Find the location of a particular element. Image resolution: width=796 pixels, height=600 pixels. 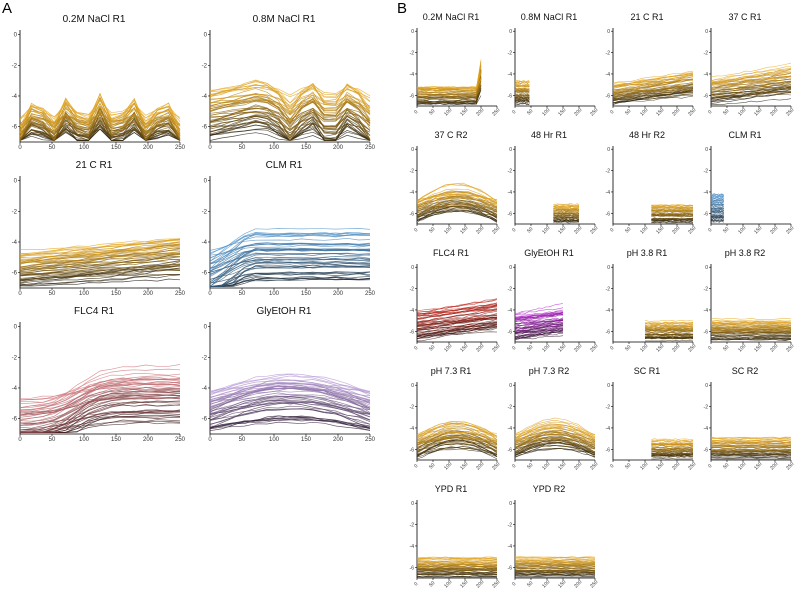

chart-title: YPD R2 is located at coordinates (549, 489).